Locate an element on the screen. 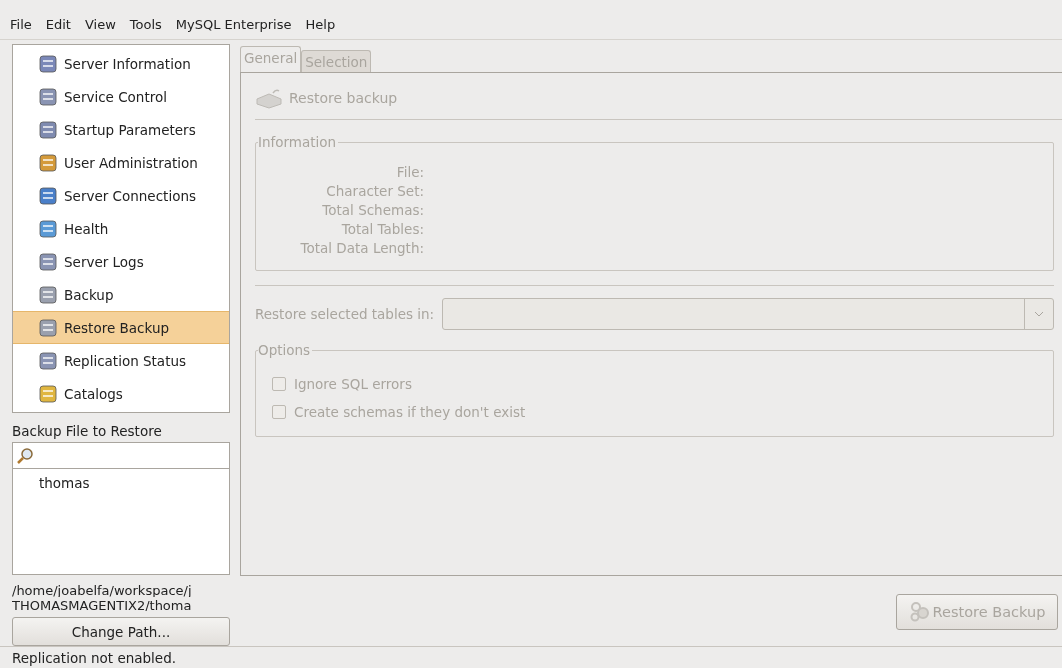 The height and width of the screenshot is (668, 1062). nav-item: Server Logs is located at coordinates (121, 261).